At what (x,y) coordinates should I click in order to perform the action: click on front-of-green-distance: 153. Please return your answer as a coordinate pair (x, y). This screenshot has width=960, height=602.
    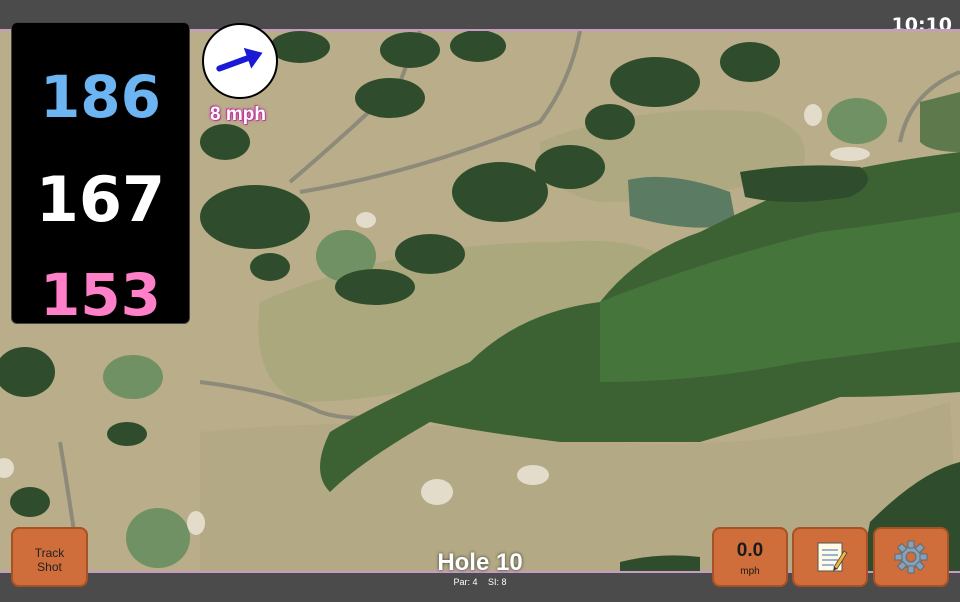
    Looking at the image, I should click on (100, 295).